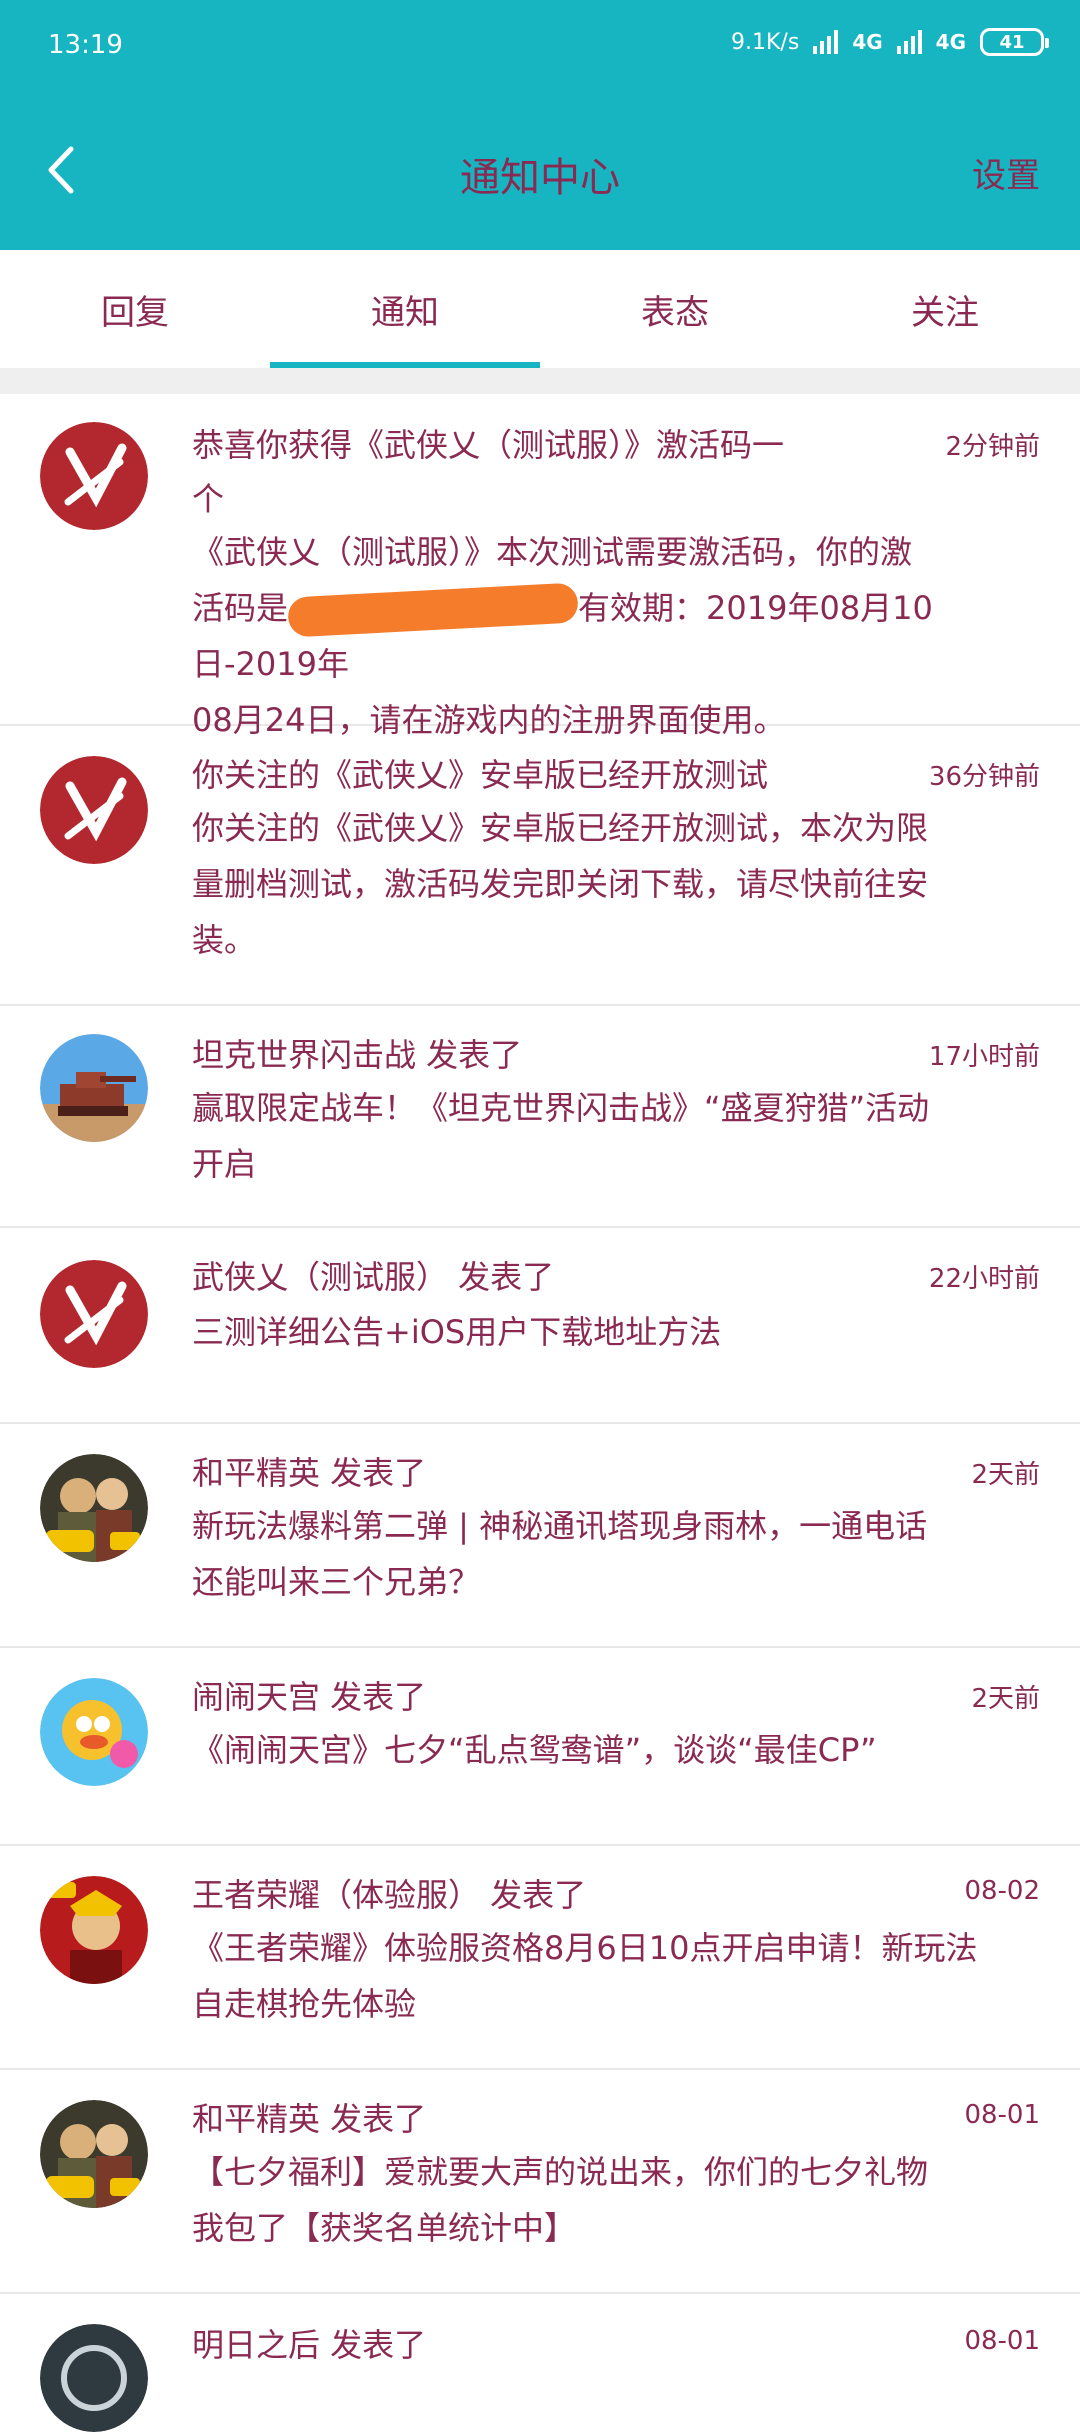 The height and width of the screenshot is (2432, 1080). What do you see at coordinates (540, 125) in the screenshot?
I see `app-header: 13:19 9.1K/s 4G 4G 41 通知中心 设置` at bounding box center [540, 125].